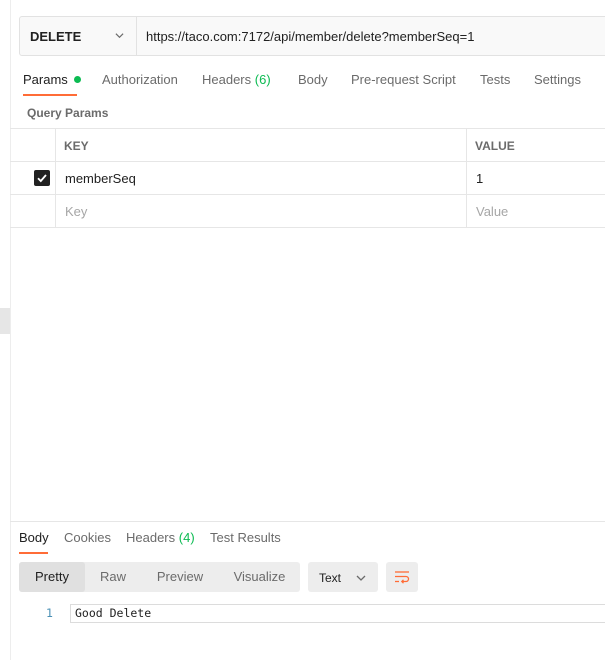 The image size is (605, 660). I want to click on wrap-lines-button, so click(402, 577).